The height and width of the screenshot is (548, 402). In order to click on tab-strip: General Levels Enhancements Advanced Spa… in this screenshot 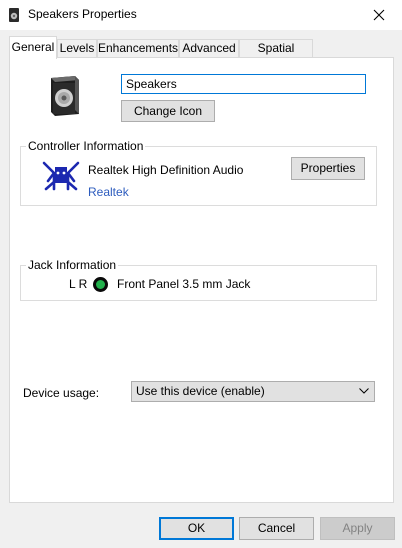, I will do `click(201, 51)`.